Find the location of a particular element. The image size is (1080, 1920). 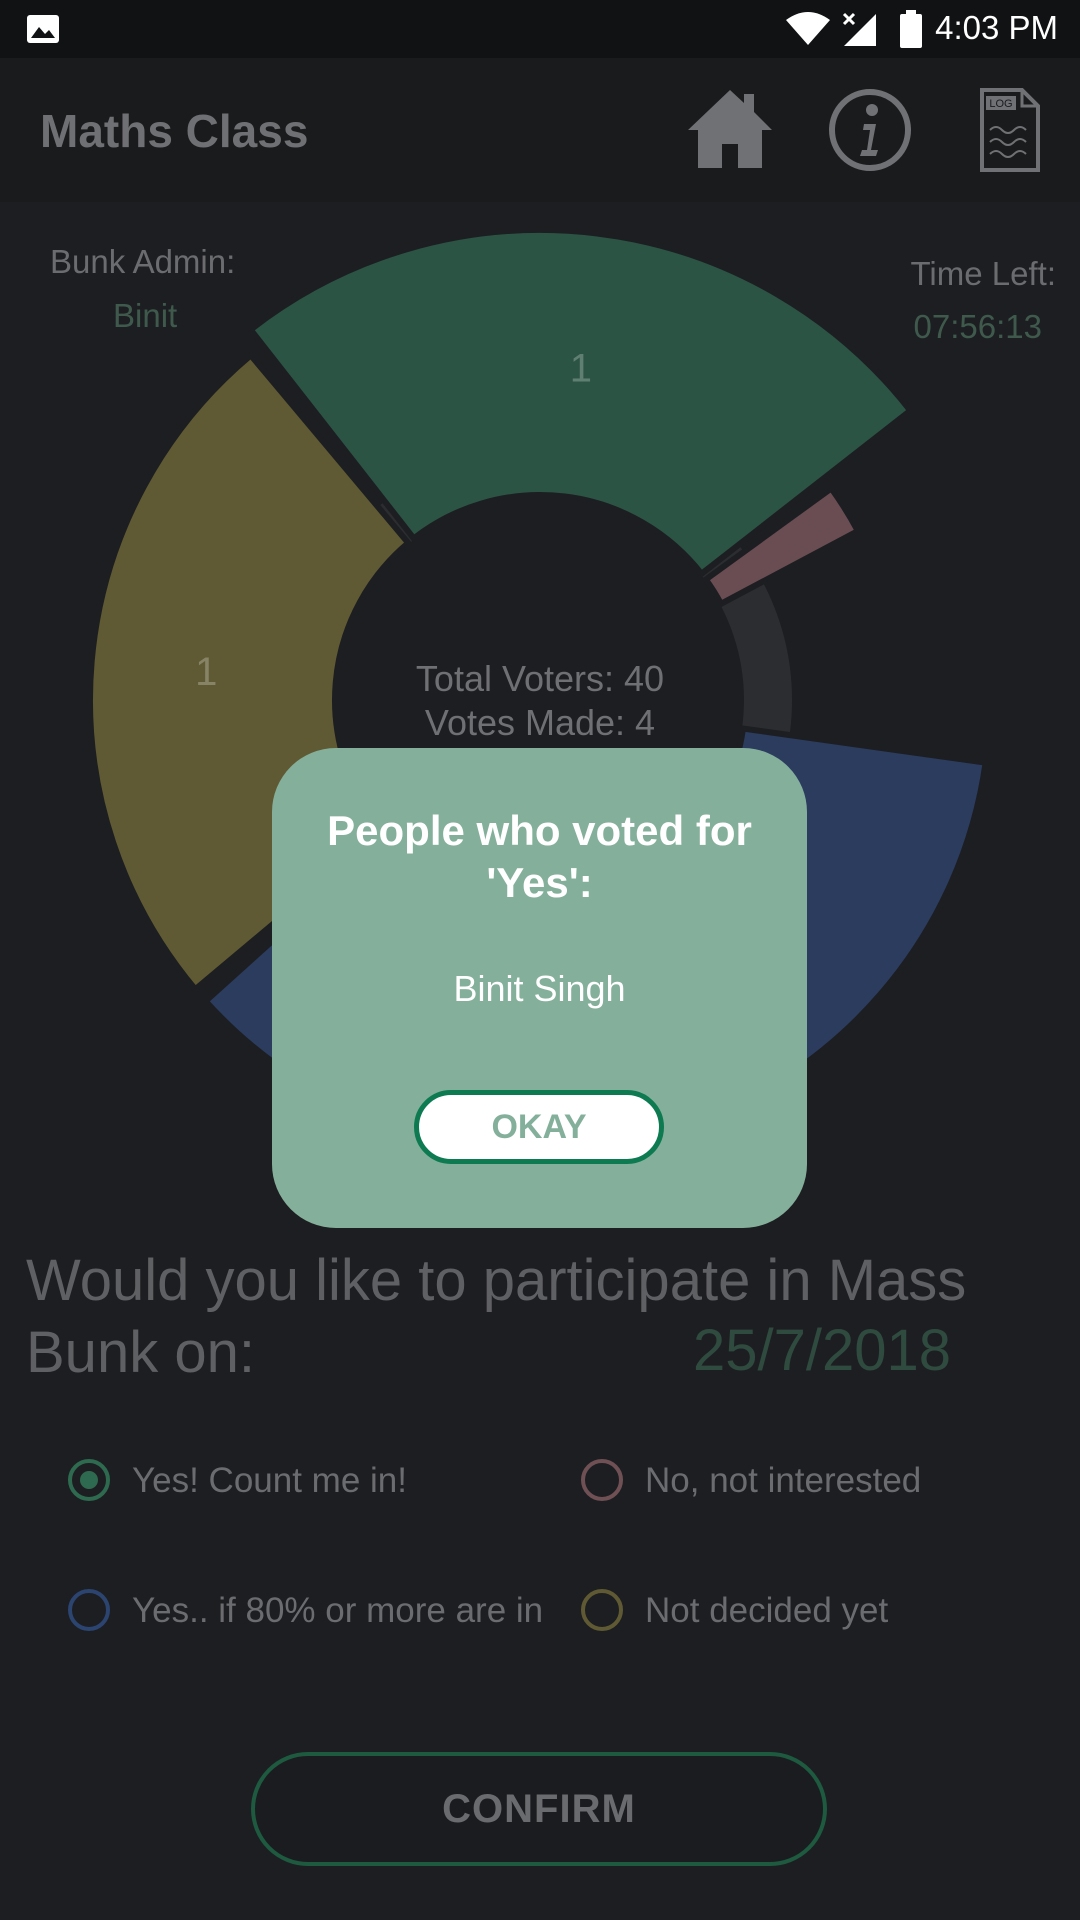

radio-yes-dot is located at coordinates (89, 1480).